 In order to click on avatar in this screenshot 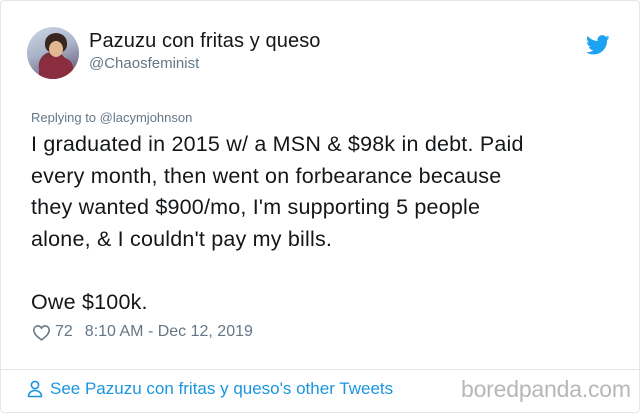, I will do `click(53, 53)`.